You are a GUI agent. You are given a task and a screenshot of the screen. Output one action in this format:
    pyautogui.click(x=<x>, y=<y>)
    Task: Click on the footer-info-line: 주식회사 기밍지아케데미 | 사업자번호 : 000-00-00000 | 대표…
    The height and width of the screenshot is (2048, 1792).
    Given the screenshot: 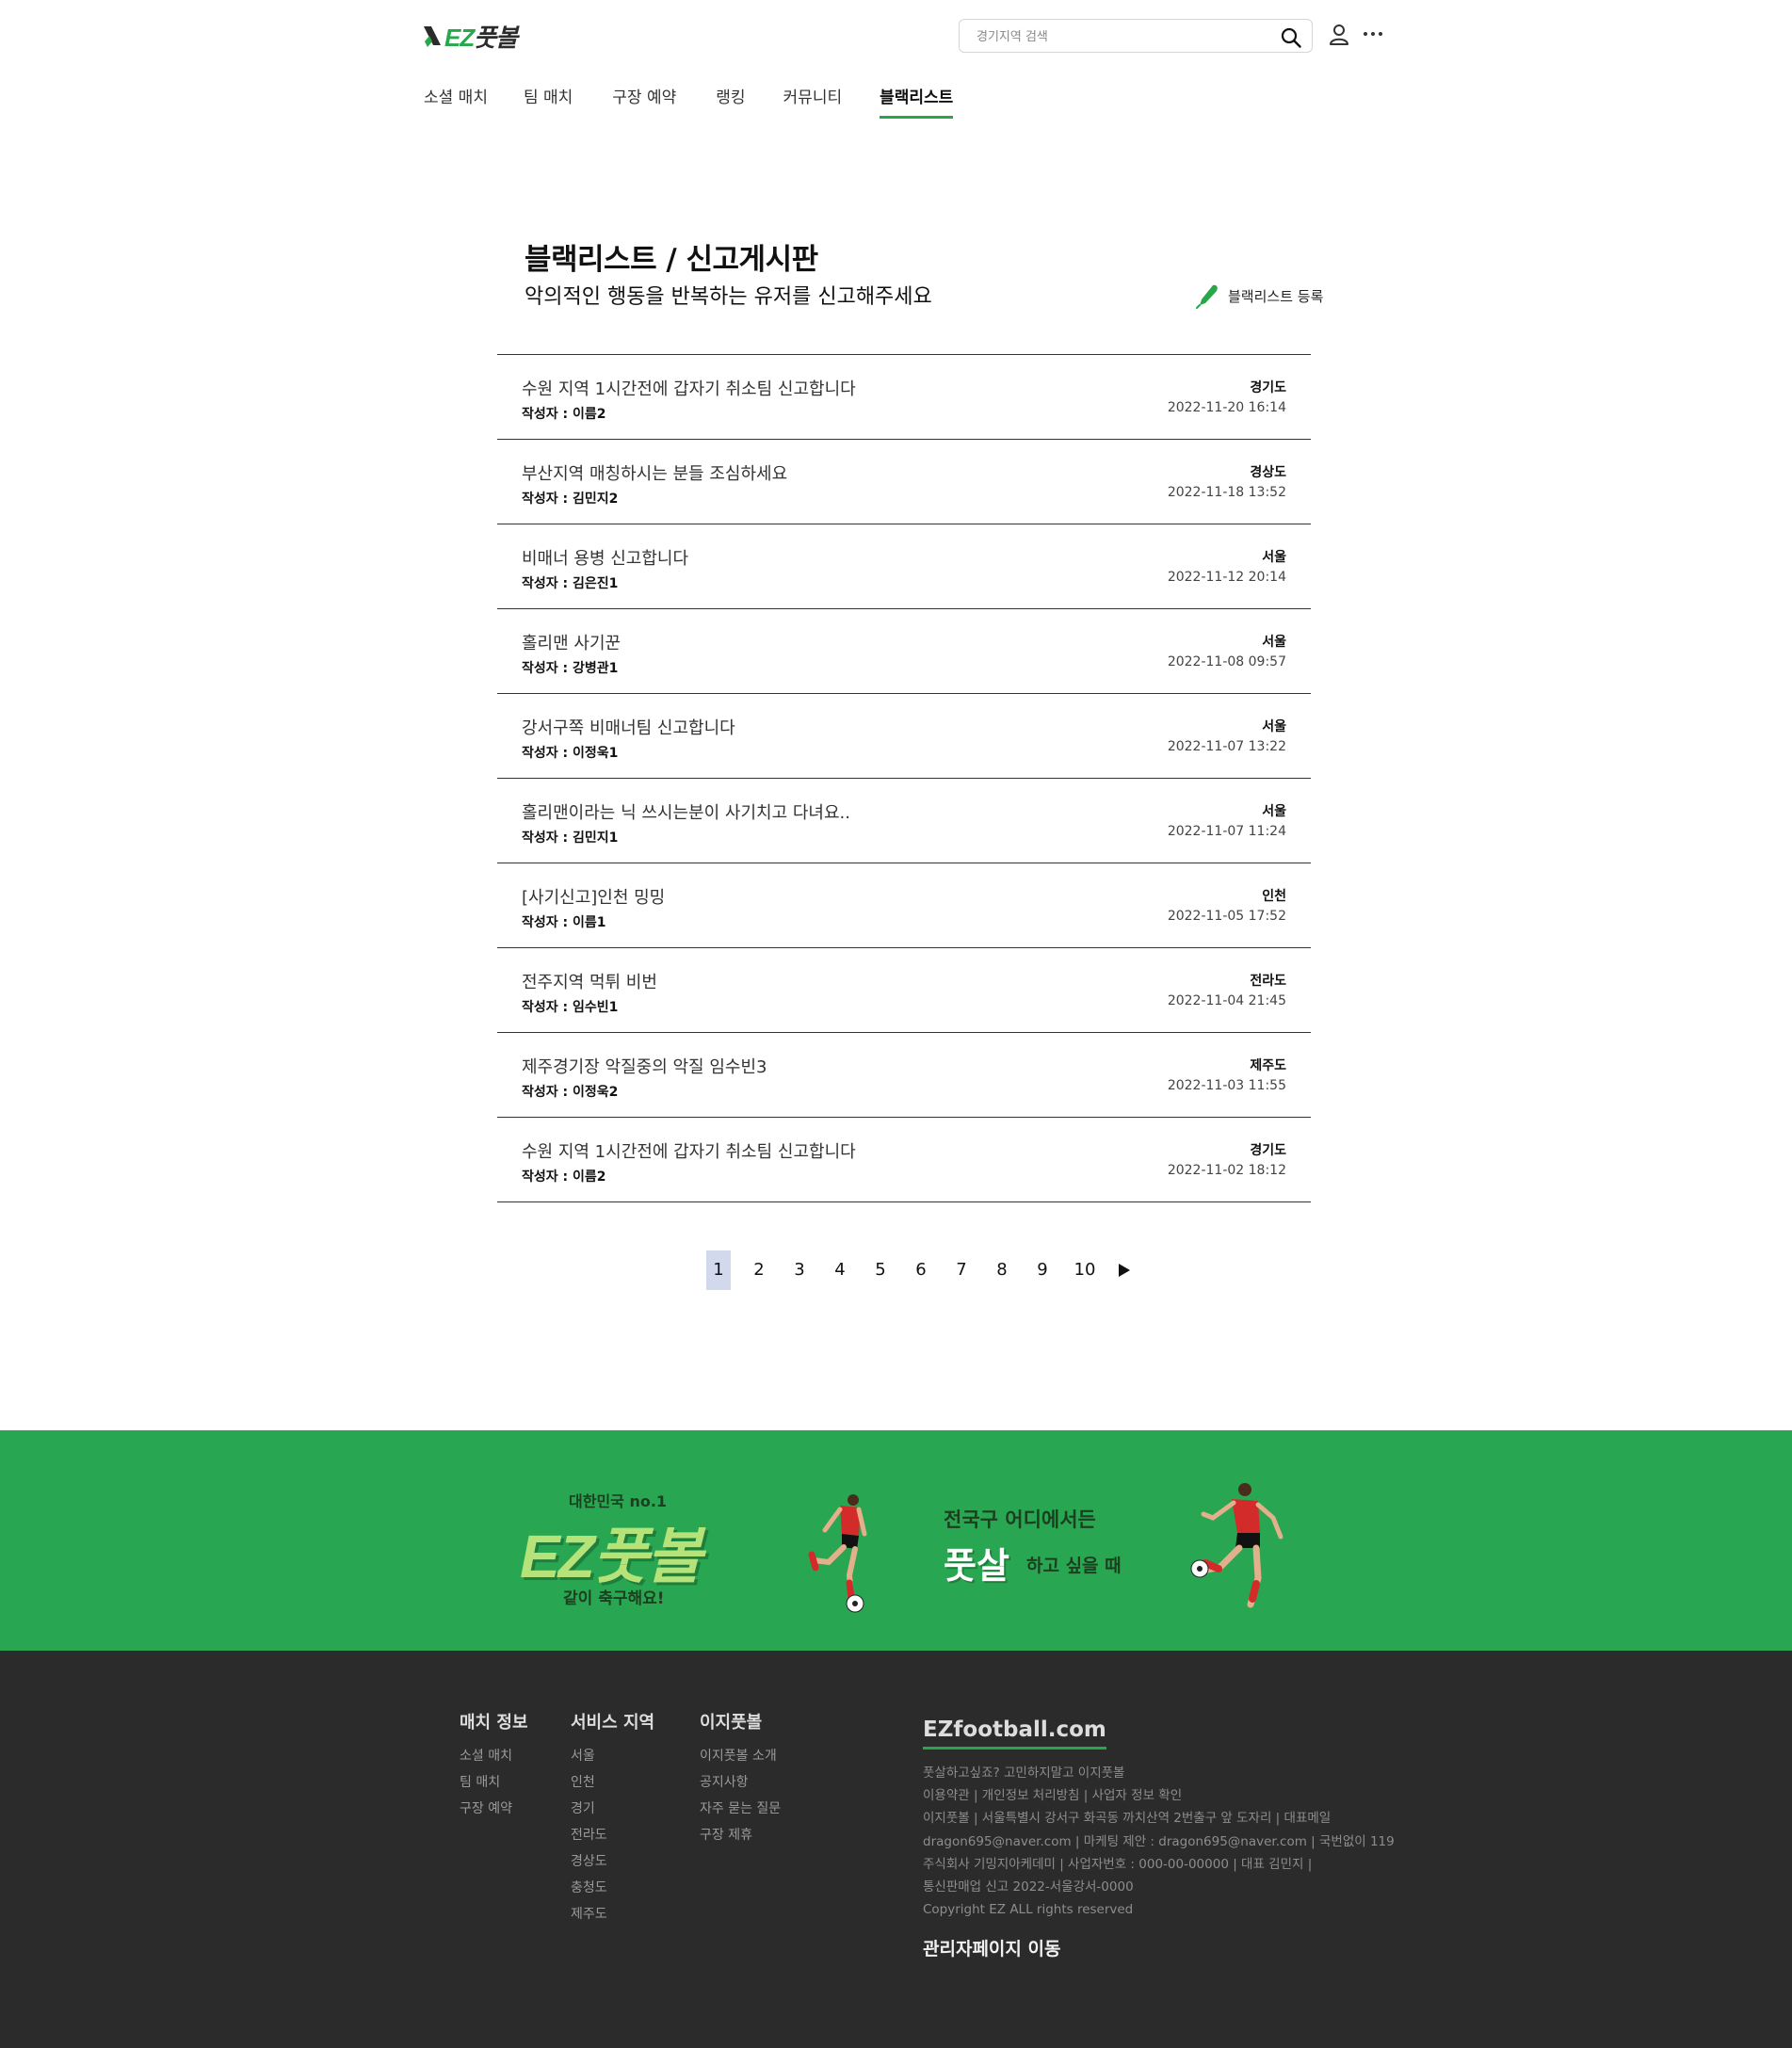 What is the action you would take?
    pyautogui.click(x=1118, y=1864)
    